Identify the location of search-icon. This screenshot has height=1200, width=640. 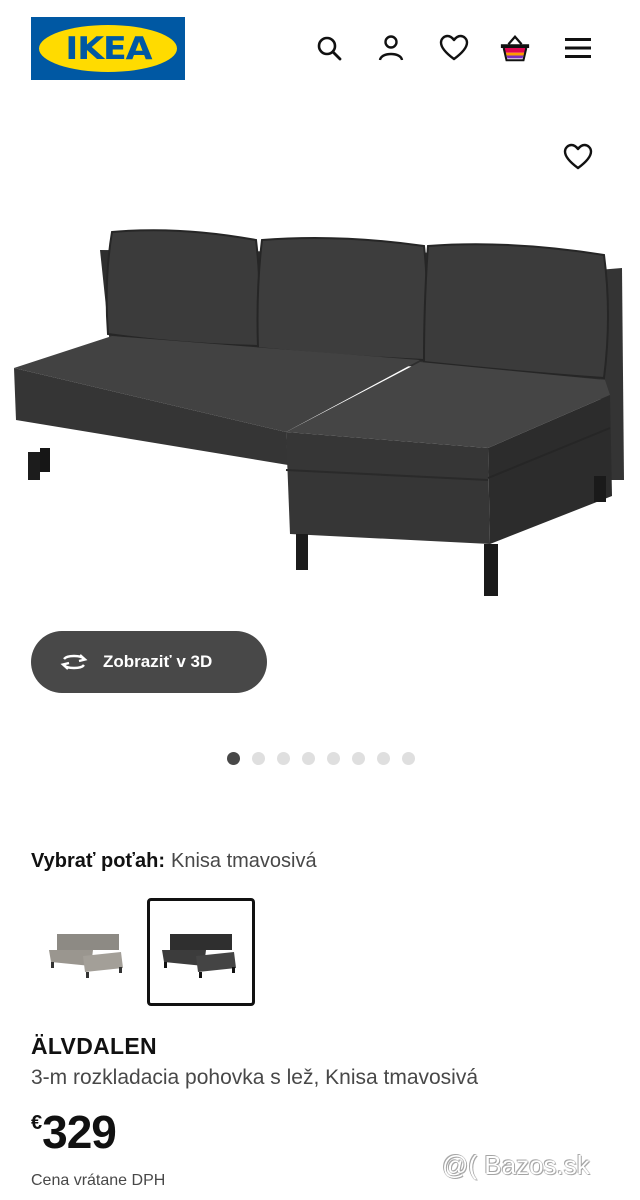
(329, 48).